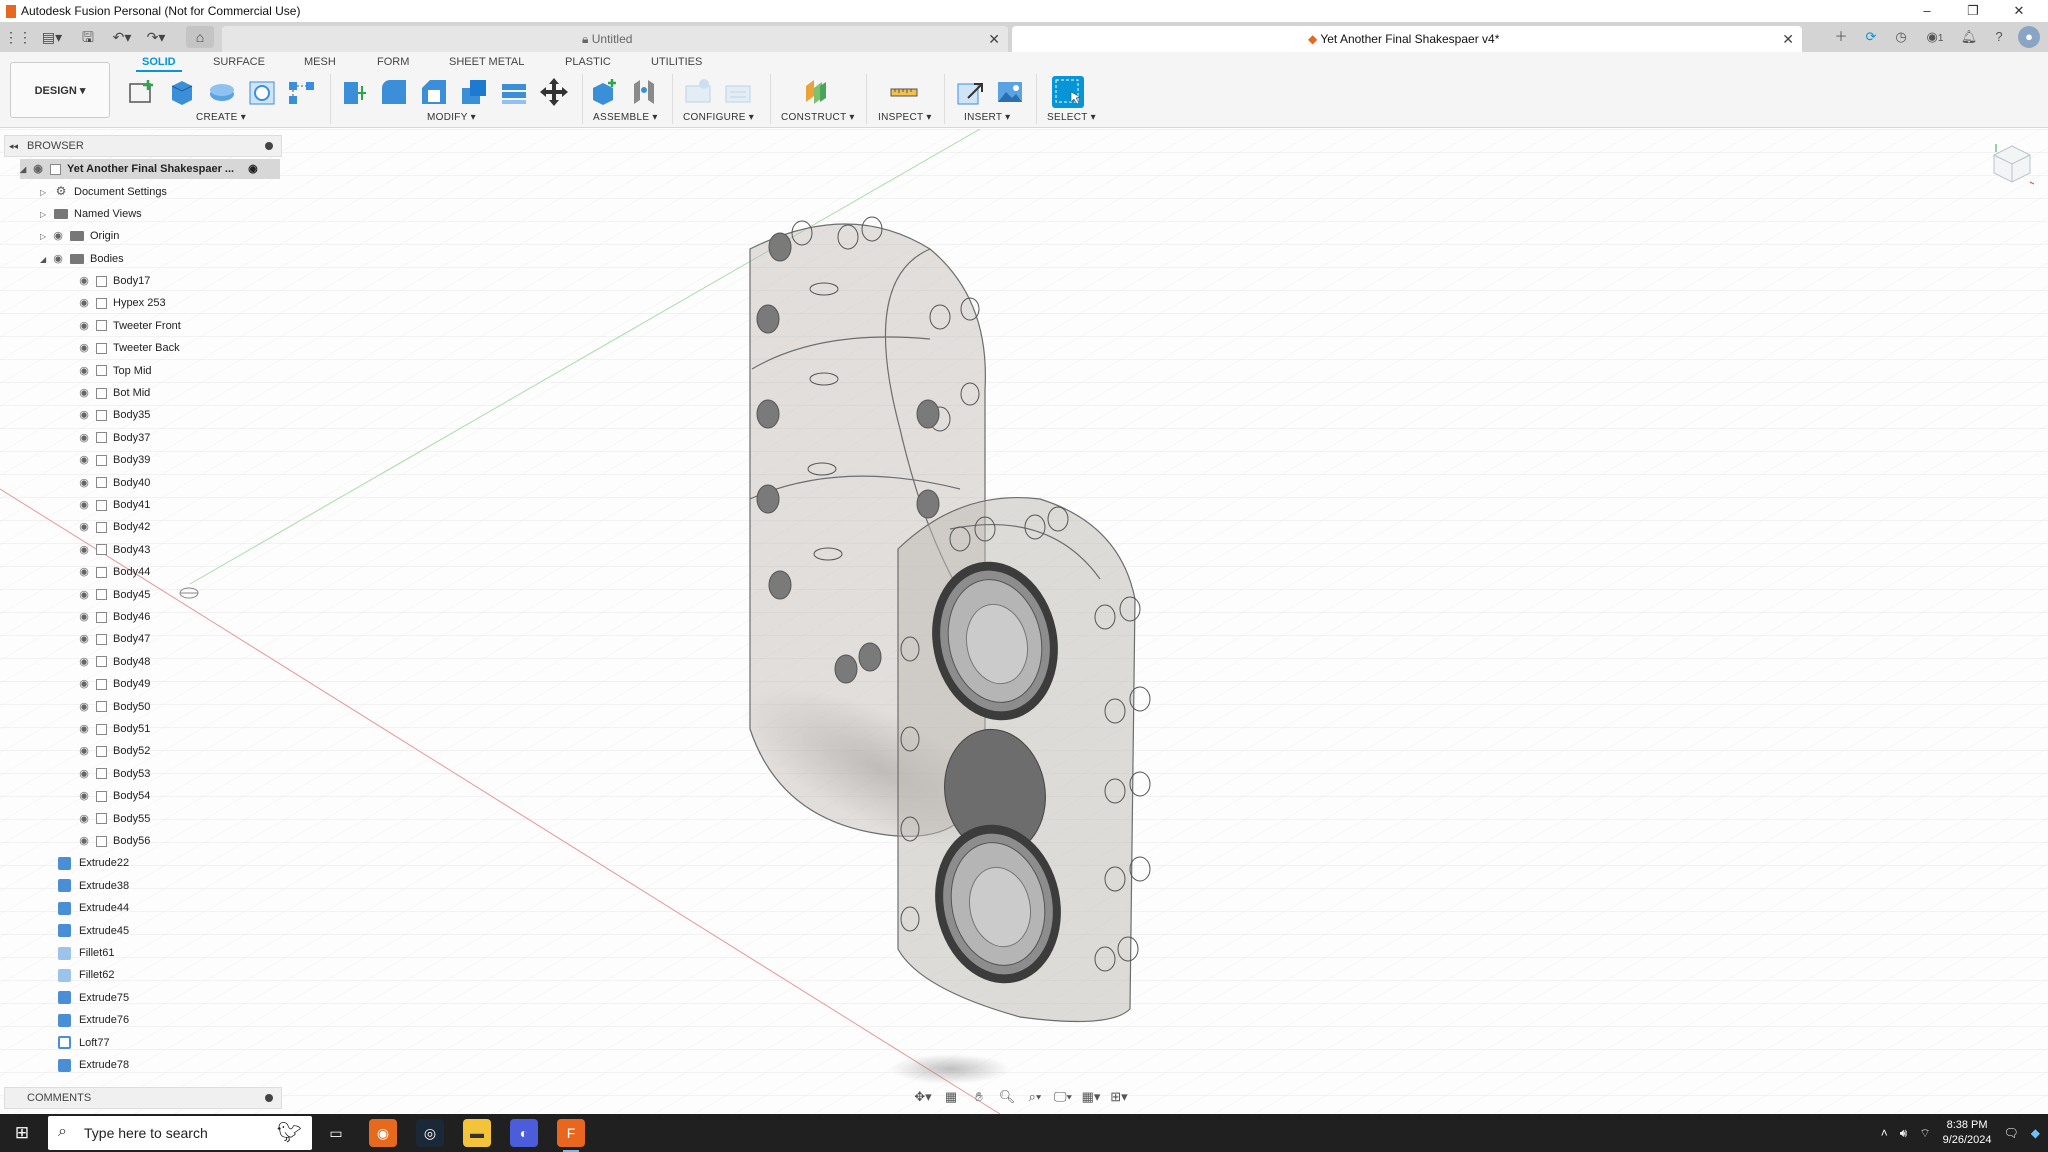  I want to click on chat-app-icon: ◐, so click(524, 1133).